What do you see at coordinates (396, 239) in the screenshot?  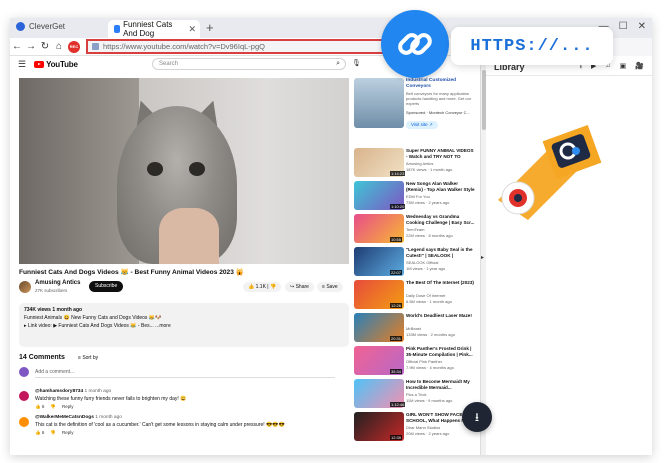 I see `video-duration: 10:55` at bounding box center [396, 239].